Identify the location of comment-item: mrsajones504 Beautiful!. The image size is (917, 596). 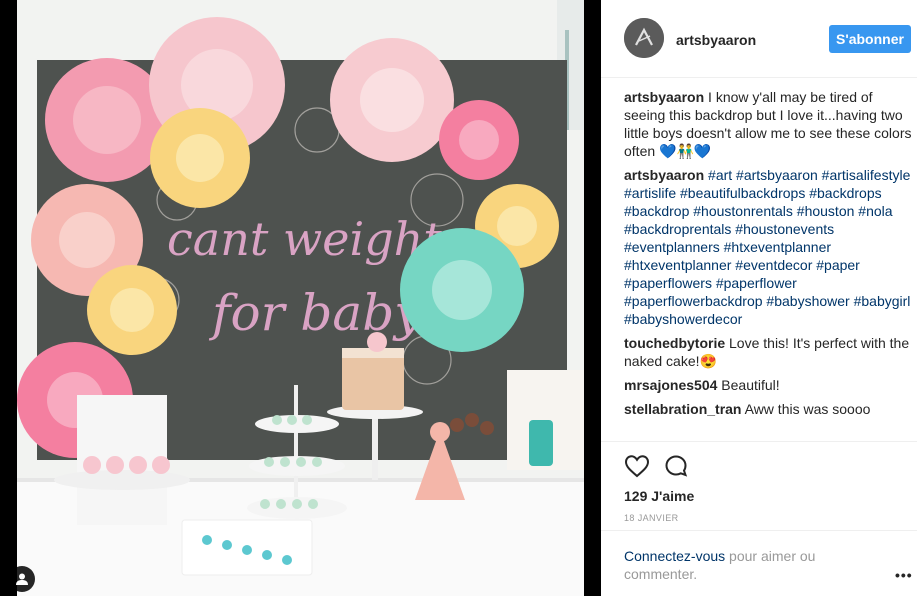
(768, 385).